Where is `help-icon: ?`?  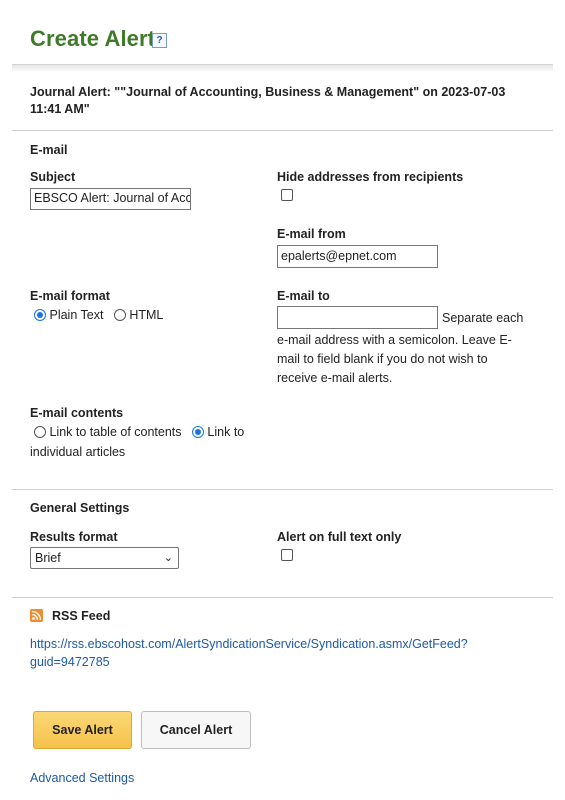 help-icon: ? is located at coordinates (159, 40).